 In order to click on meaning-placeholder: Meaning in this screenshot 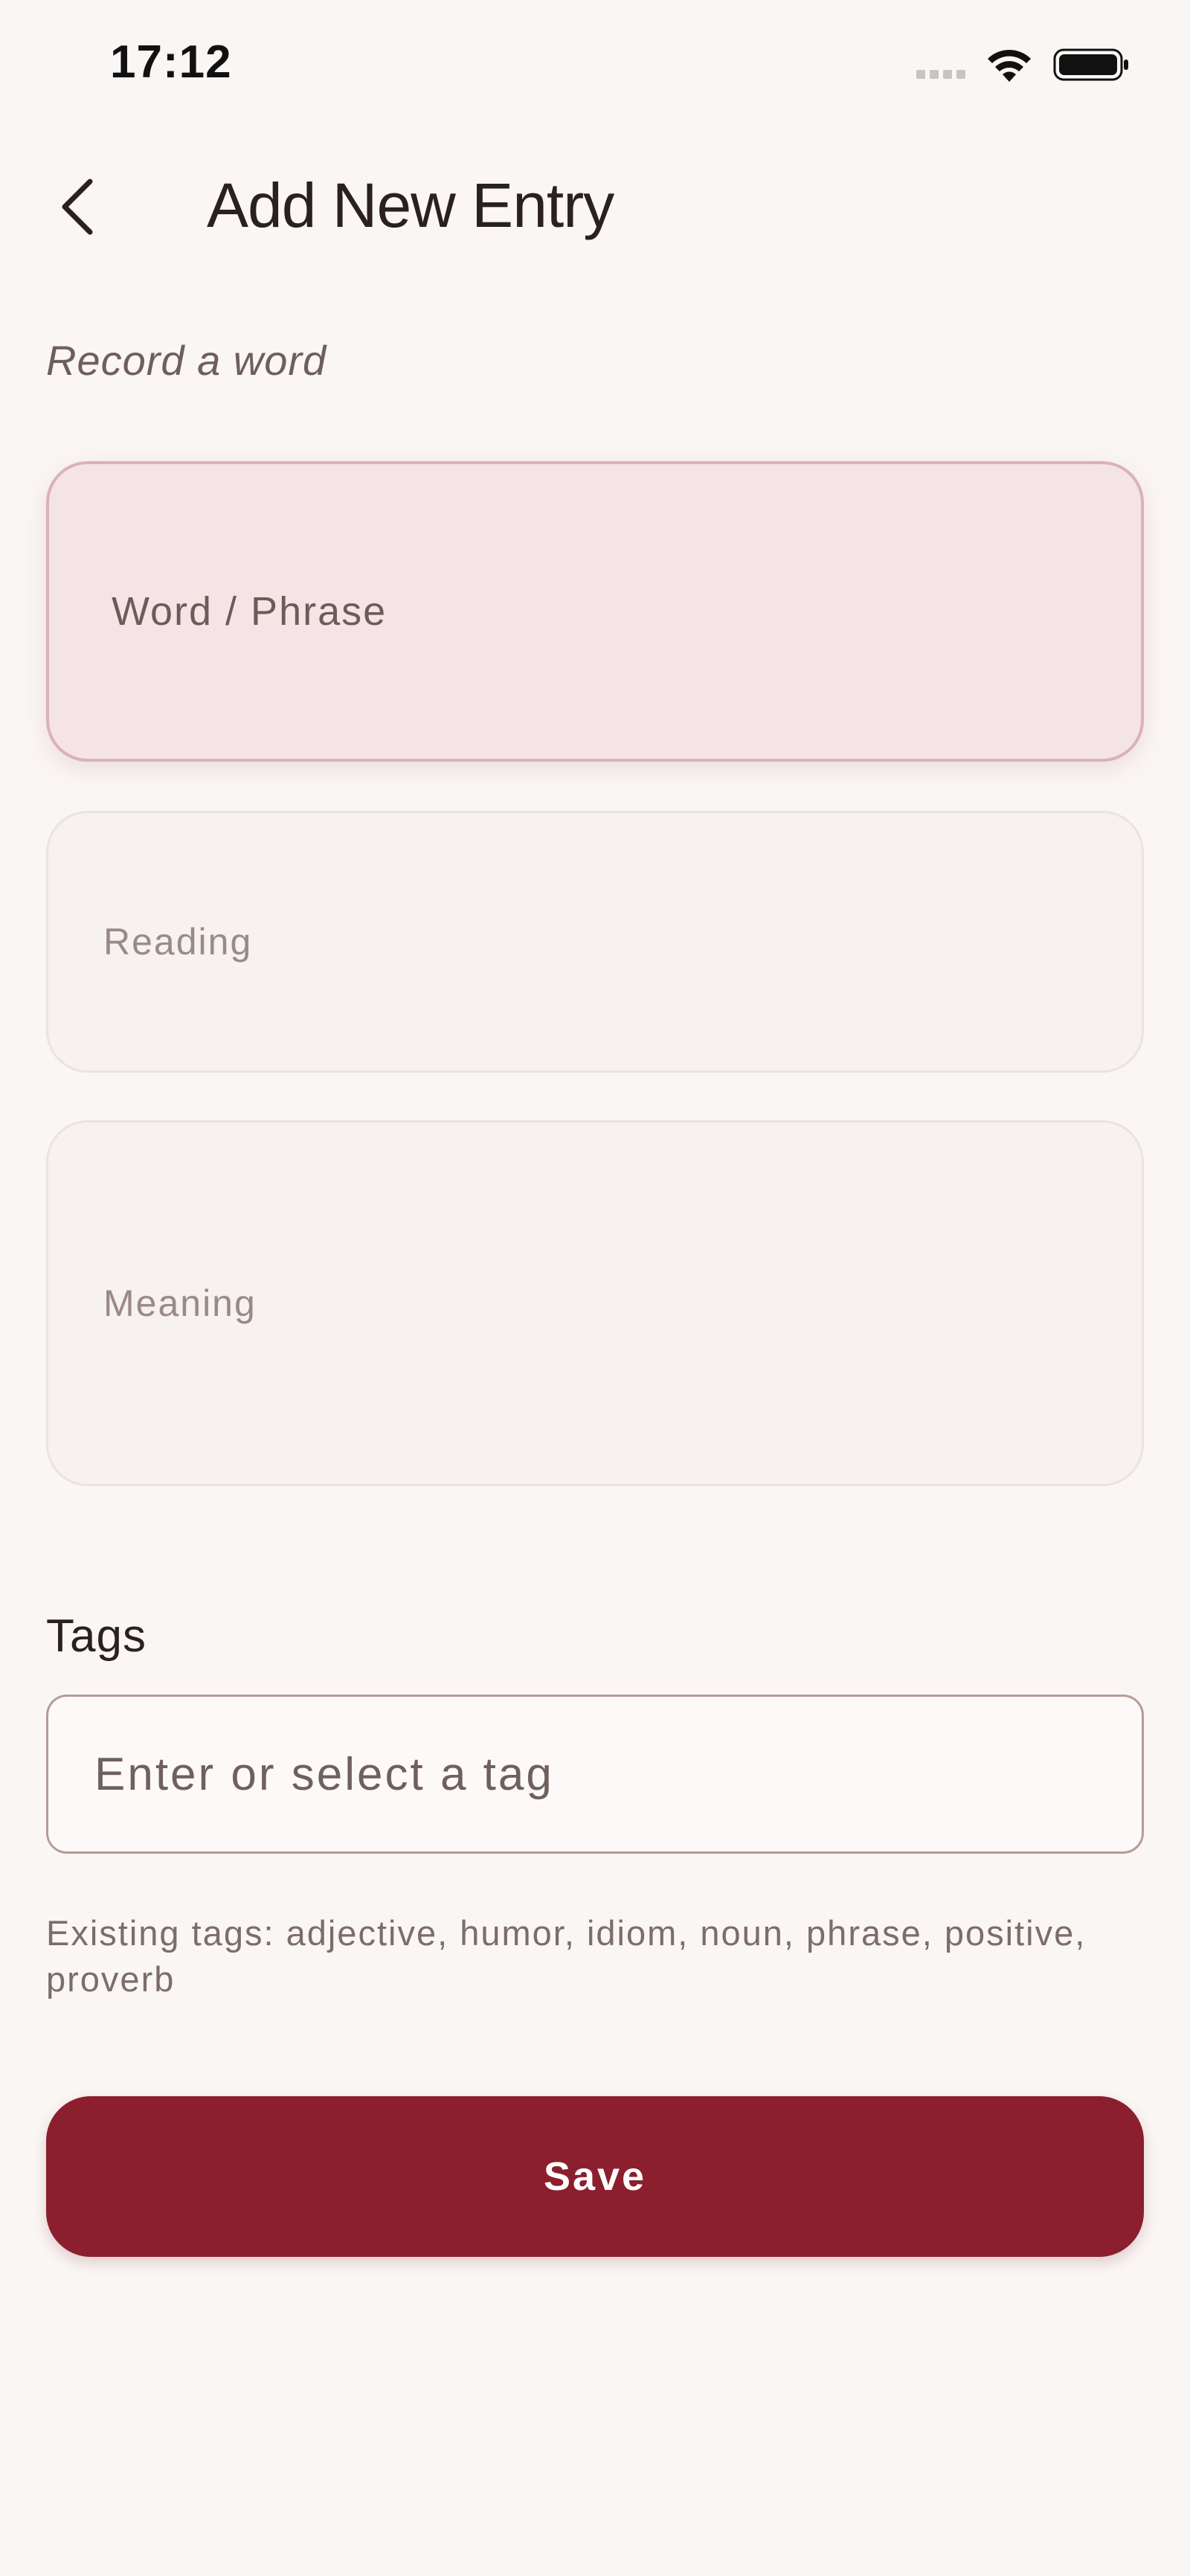, I will do `click(180, 1303)`.